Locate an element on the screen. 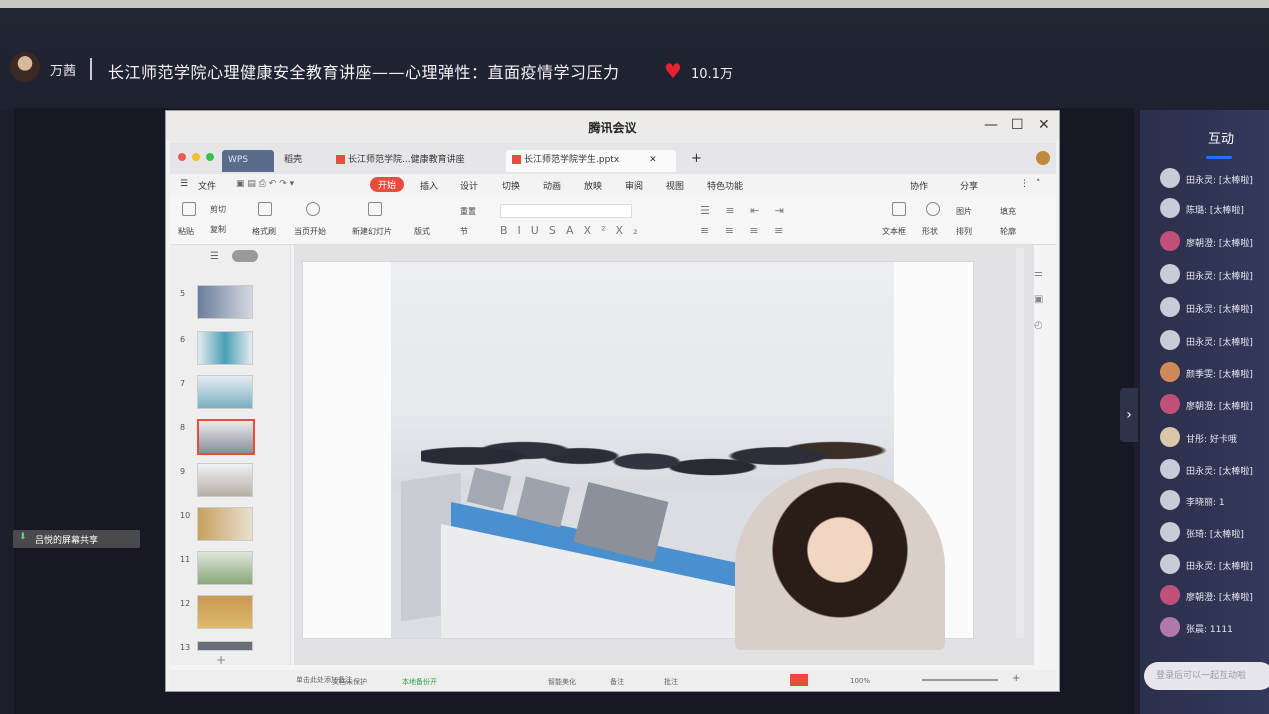  textbox-icon is located at coordinates (899, 209).